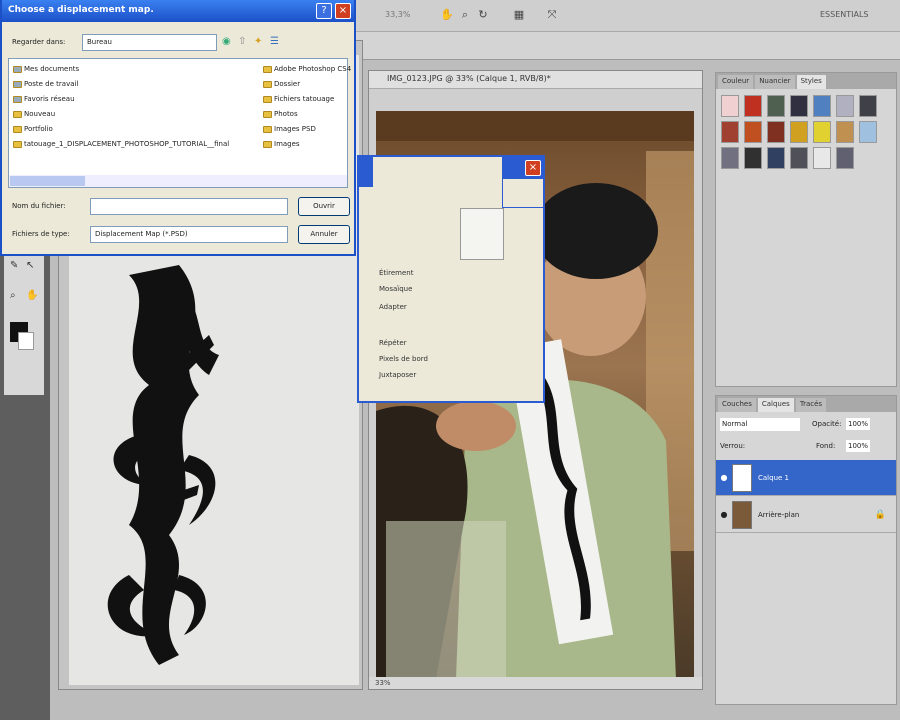 The image size is (900, 720). I want to click on background-color-swatch, so click(26, 341).